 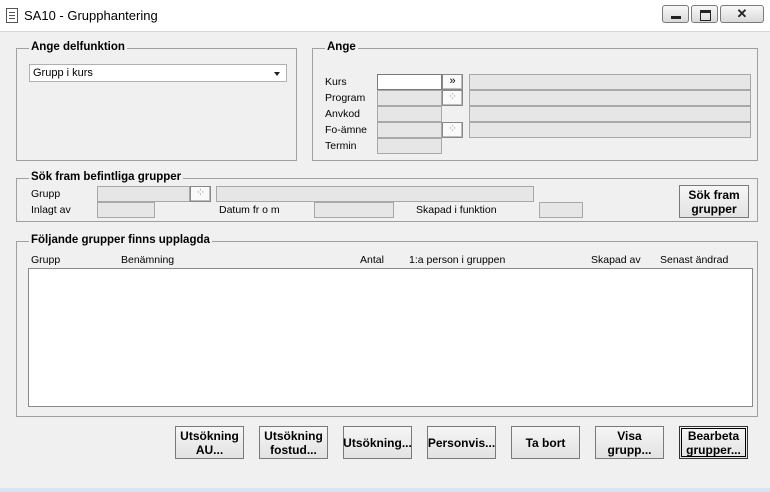 I want to click on close-button: ✕, so click(x=742, y=14).